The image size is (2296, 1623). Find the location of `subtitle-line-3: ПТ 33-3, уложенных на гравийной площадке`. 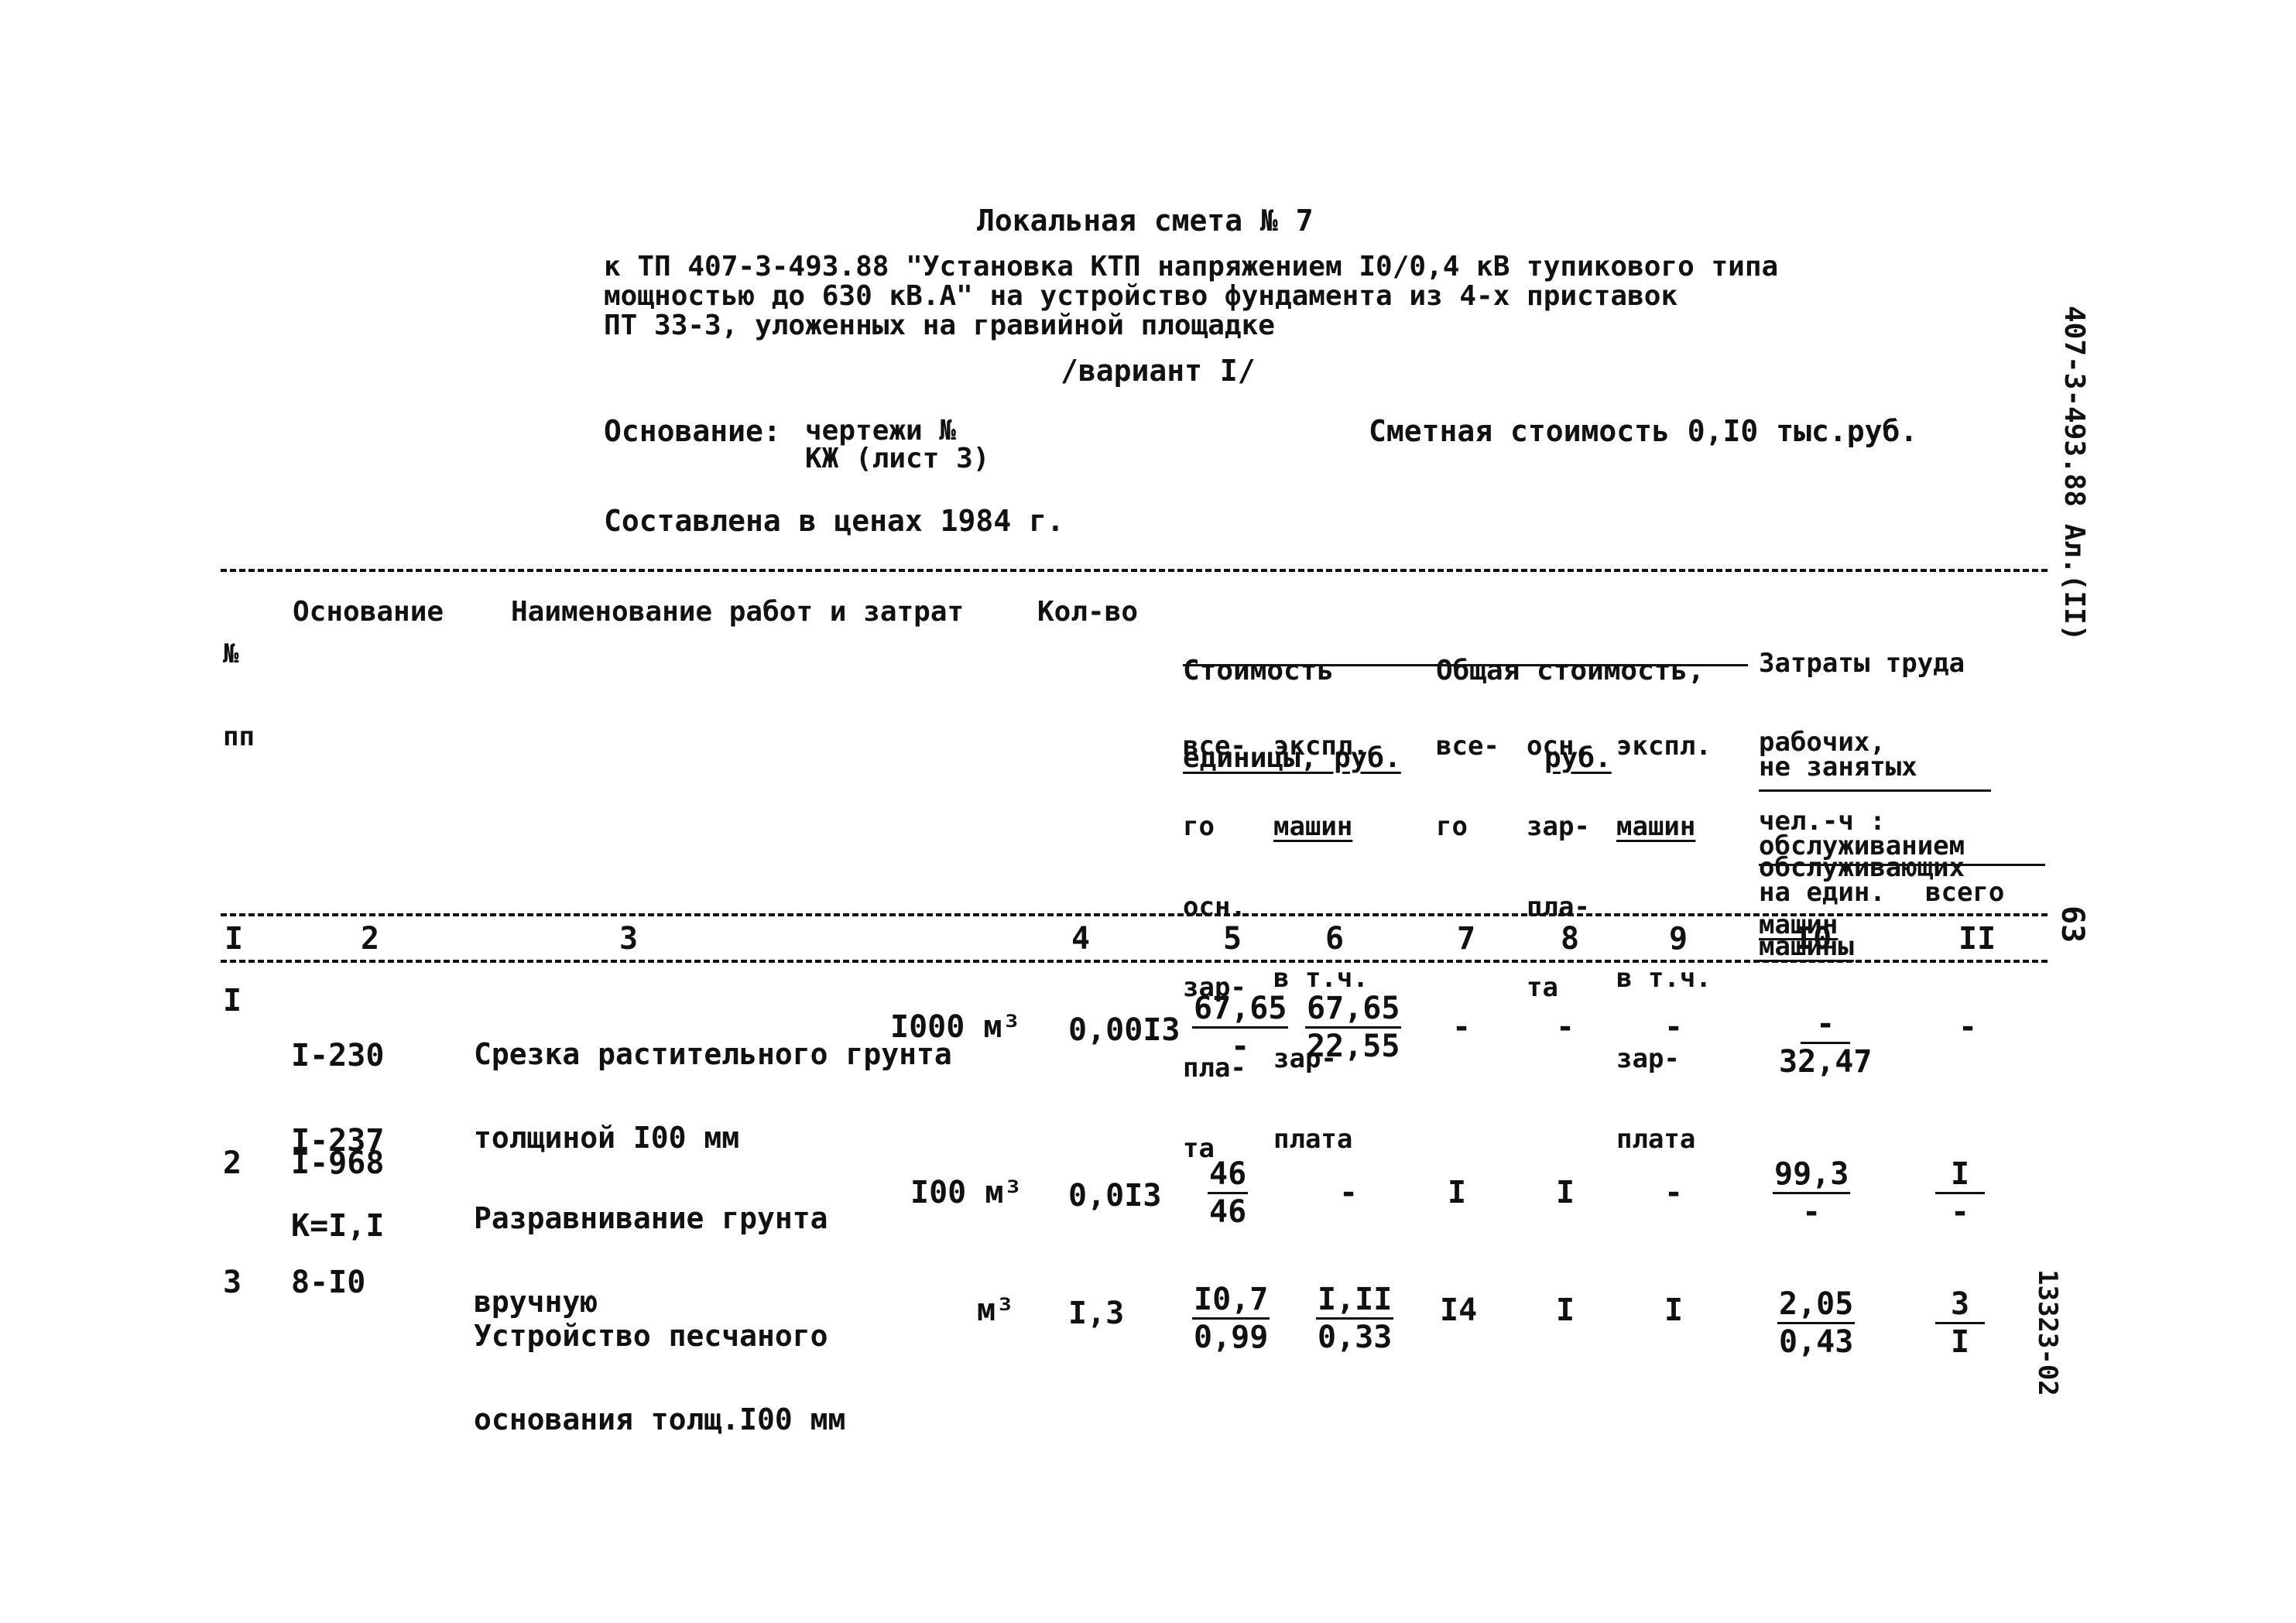

subtitle-line-3: ПТ 33-3, уложенных на гравийной площадке is located at coordinates (939, 325).